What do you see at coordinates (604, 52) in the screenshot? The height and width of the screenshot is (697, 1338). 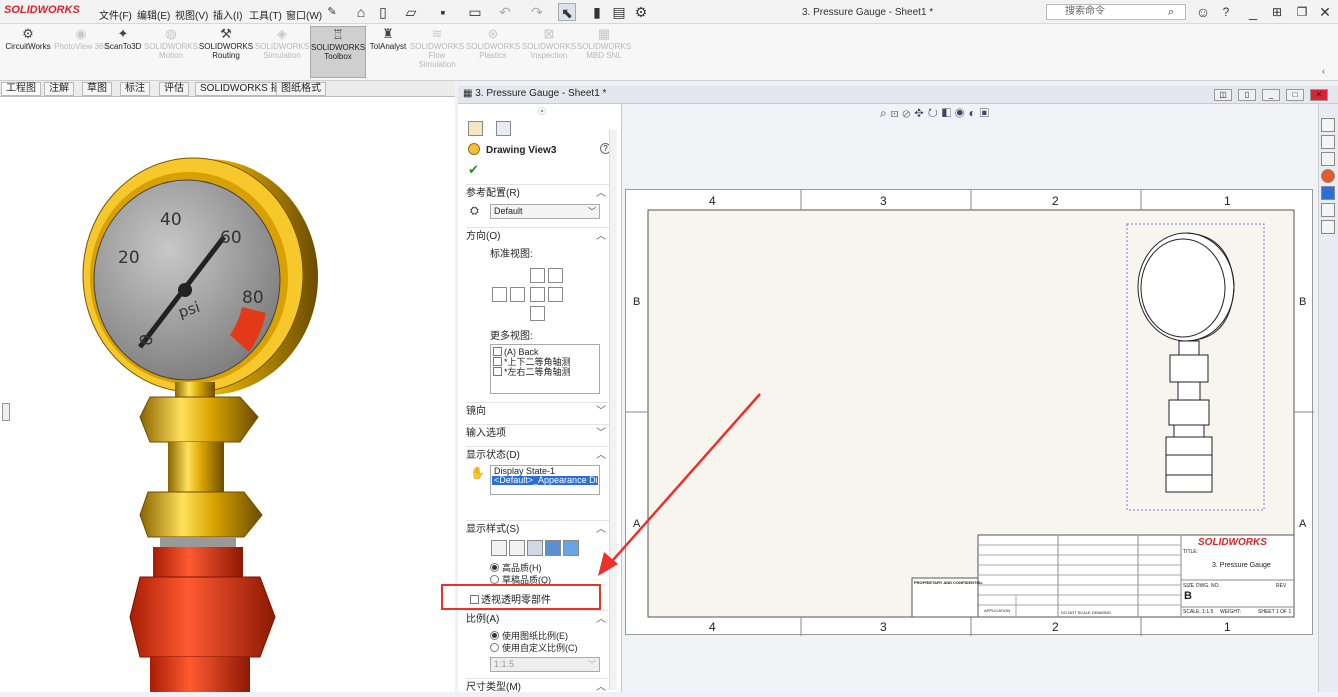 I see `cmd-mbd: ▦ SOLIDWORKS MBD SNL` at bounding box center [604, 52].